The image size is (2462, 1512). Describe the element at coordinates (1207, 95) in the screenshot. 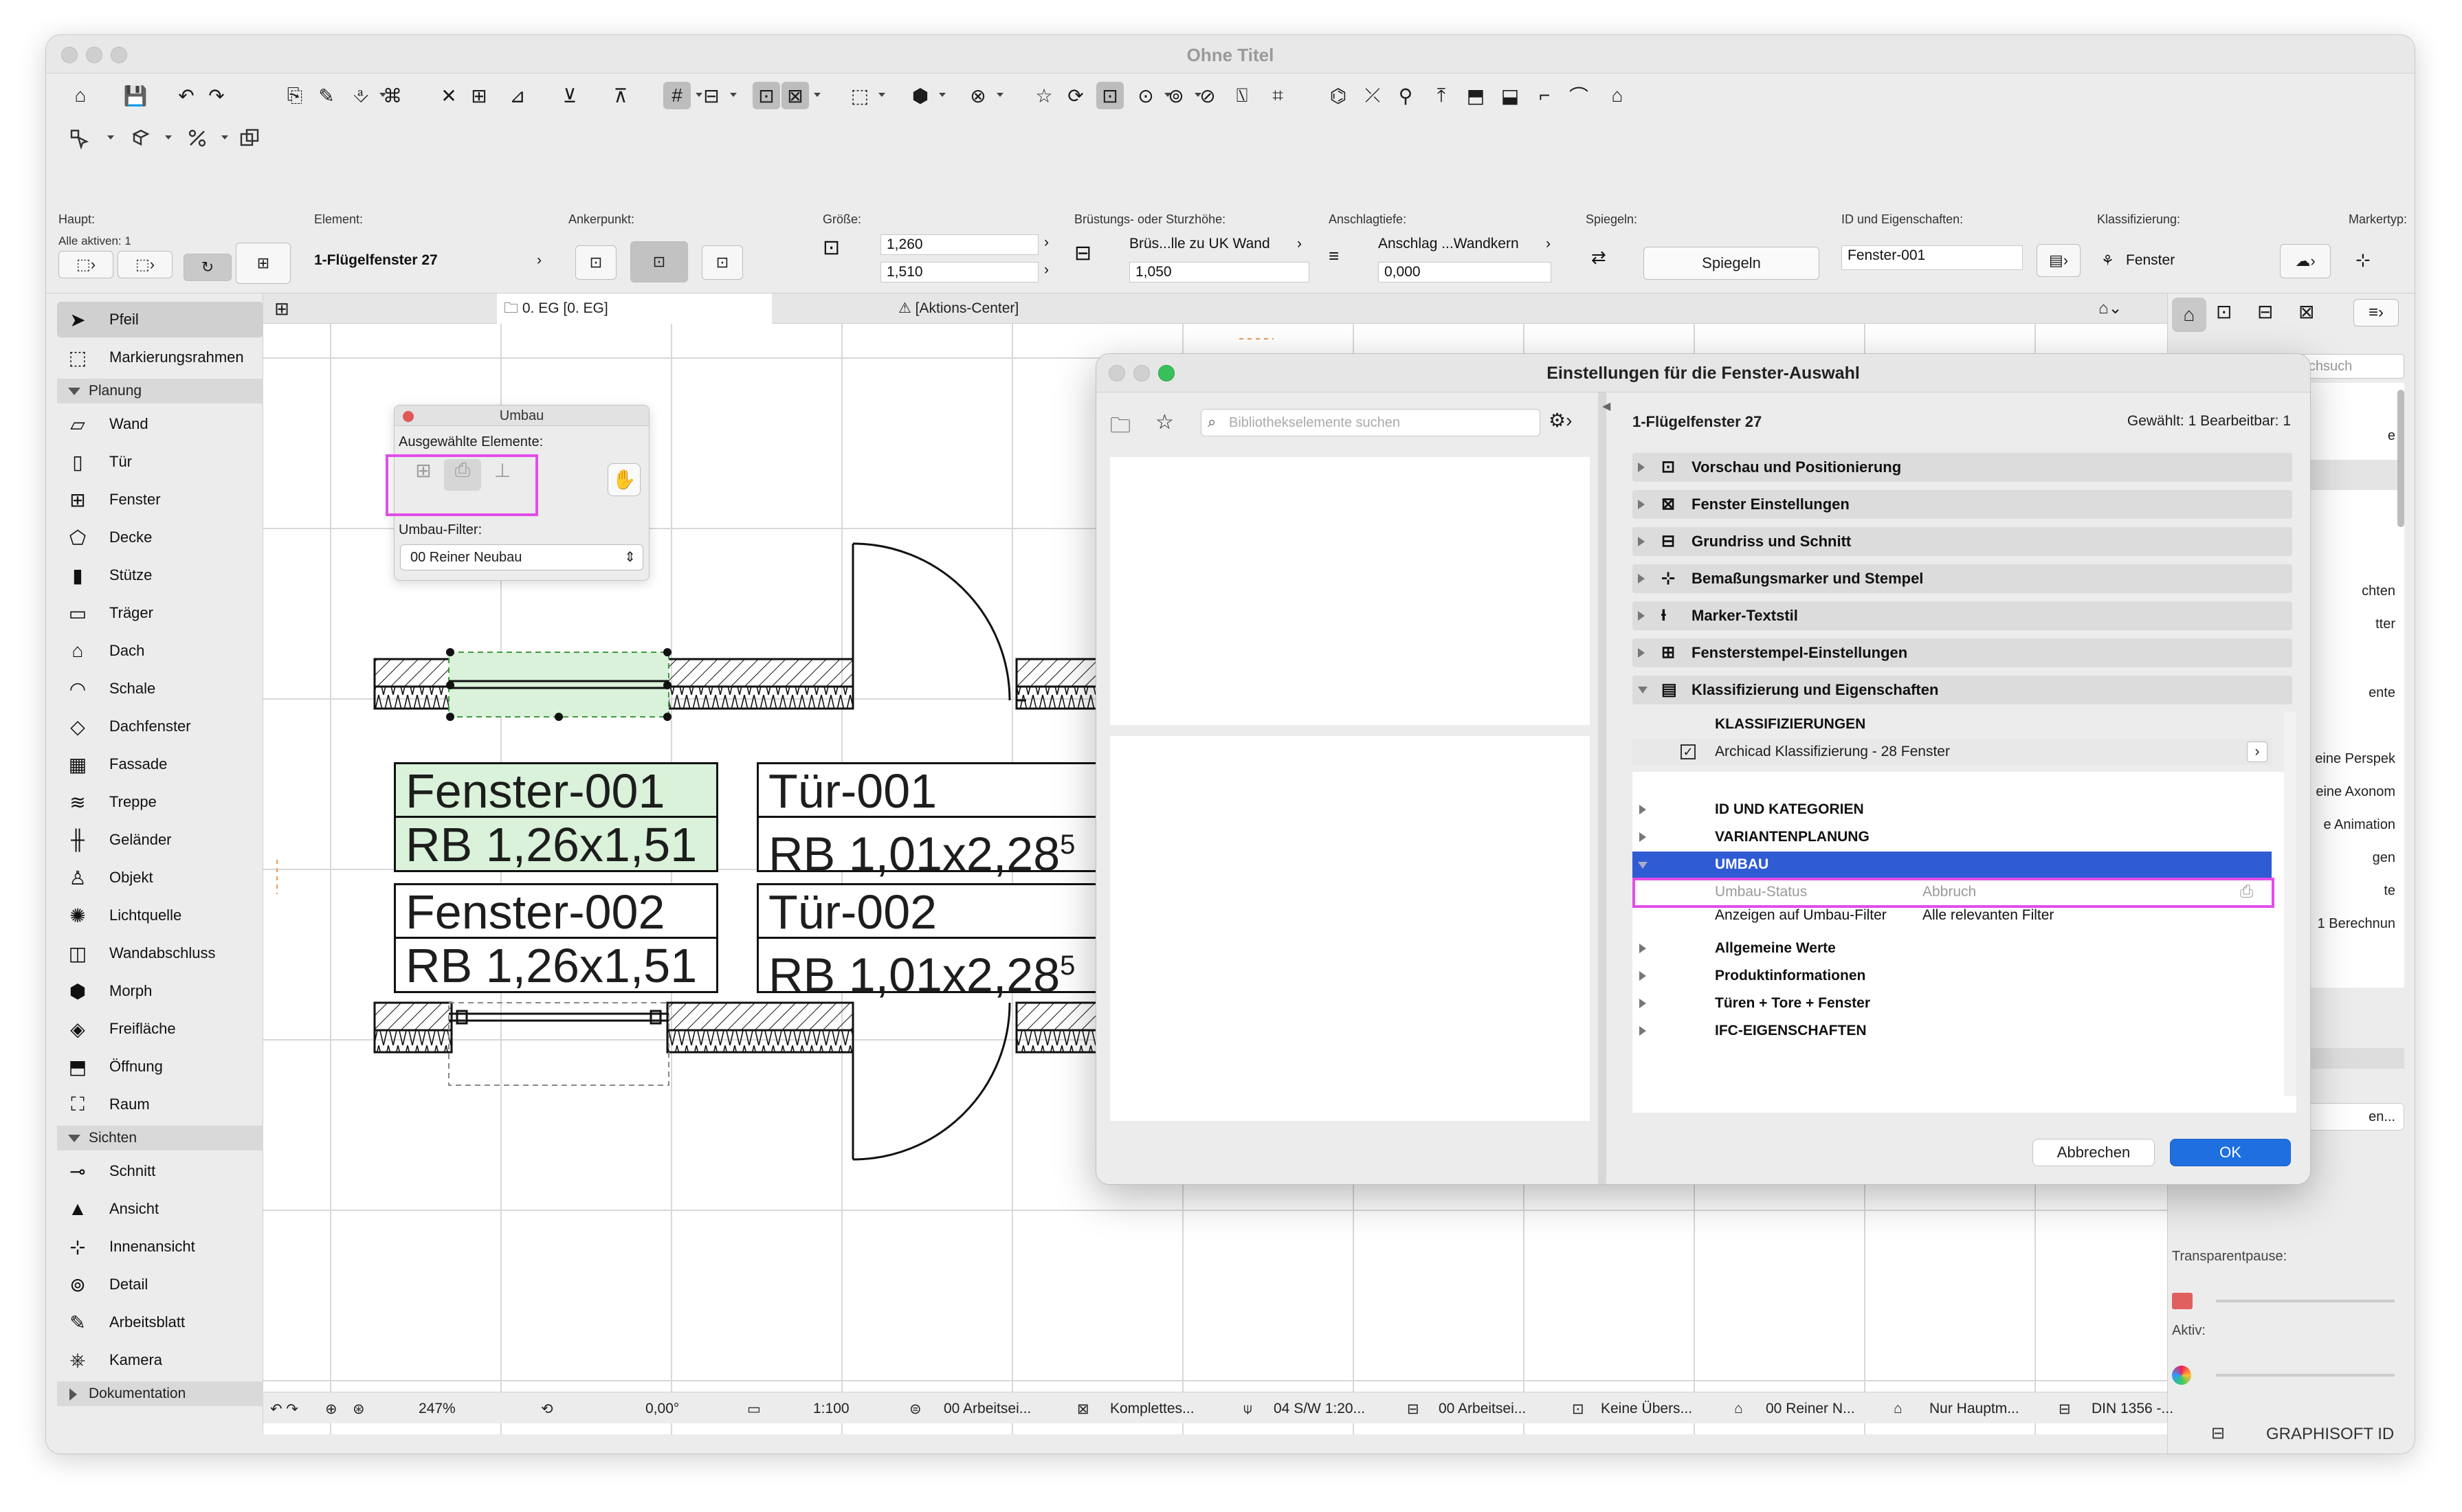

I see `dimension-icon: ⊘` at that location.